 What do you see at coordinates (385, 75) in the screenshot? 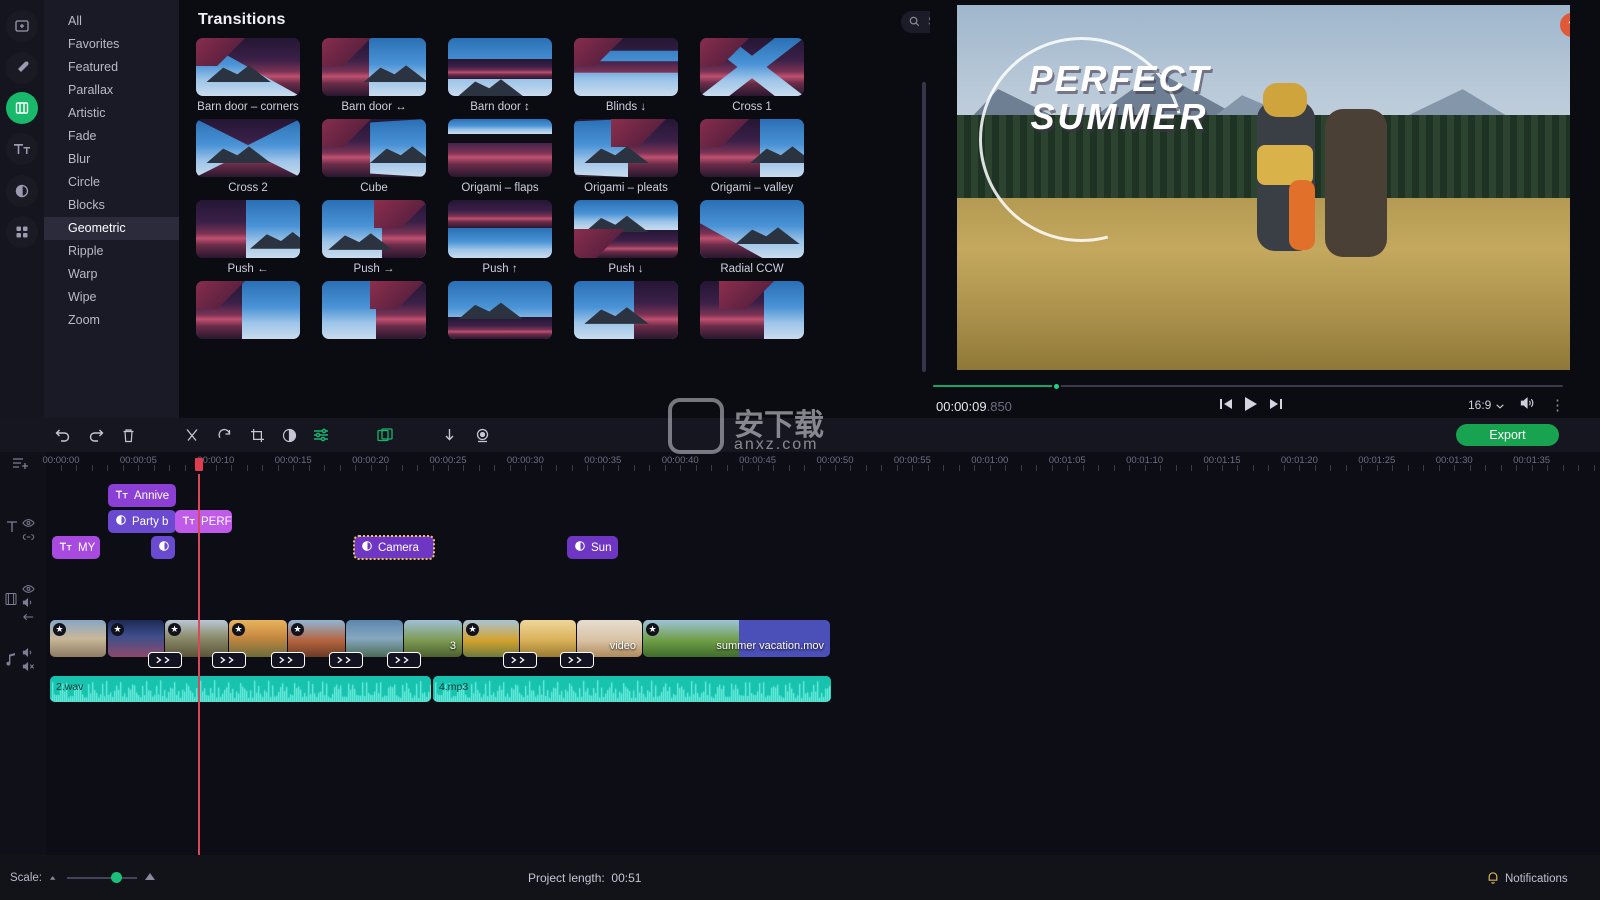
I see `transition-item: Barn door ↔` at bounding box center [385, 75].